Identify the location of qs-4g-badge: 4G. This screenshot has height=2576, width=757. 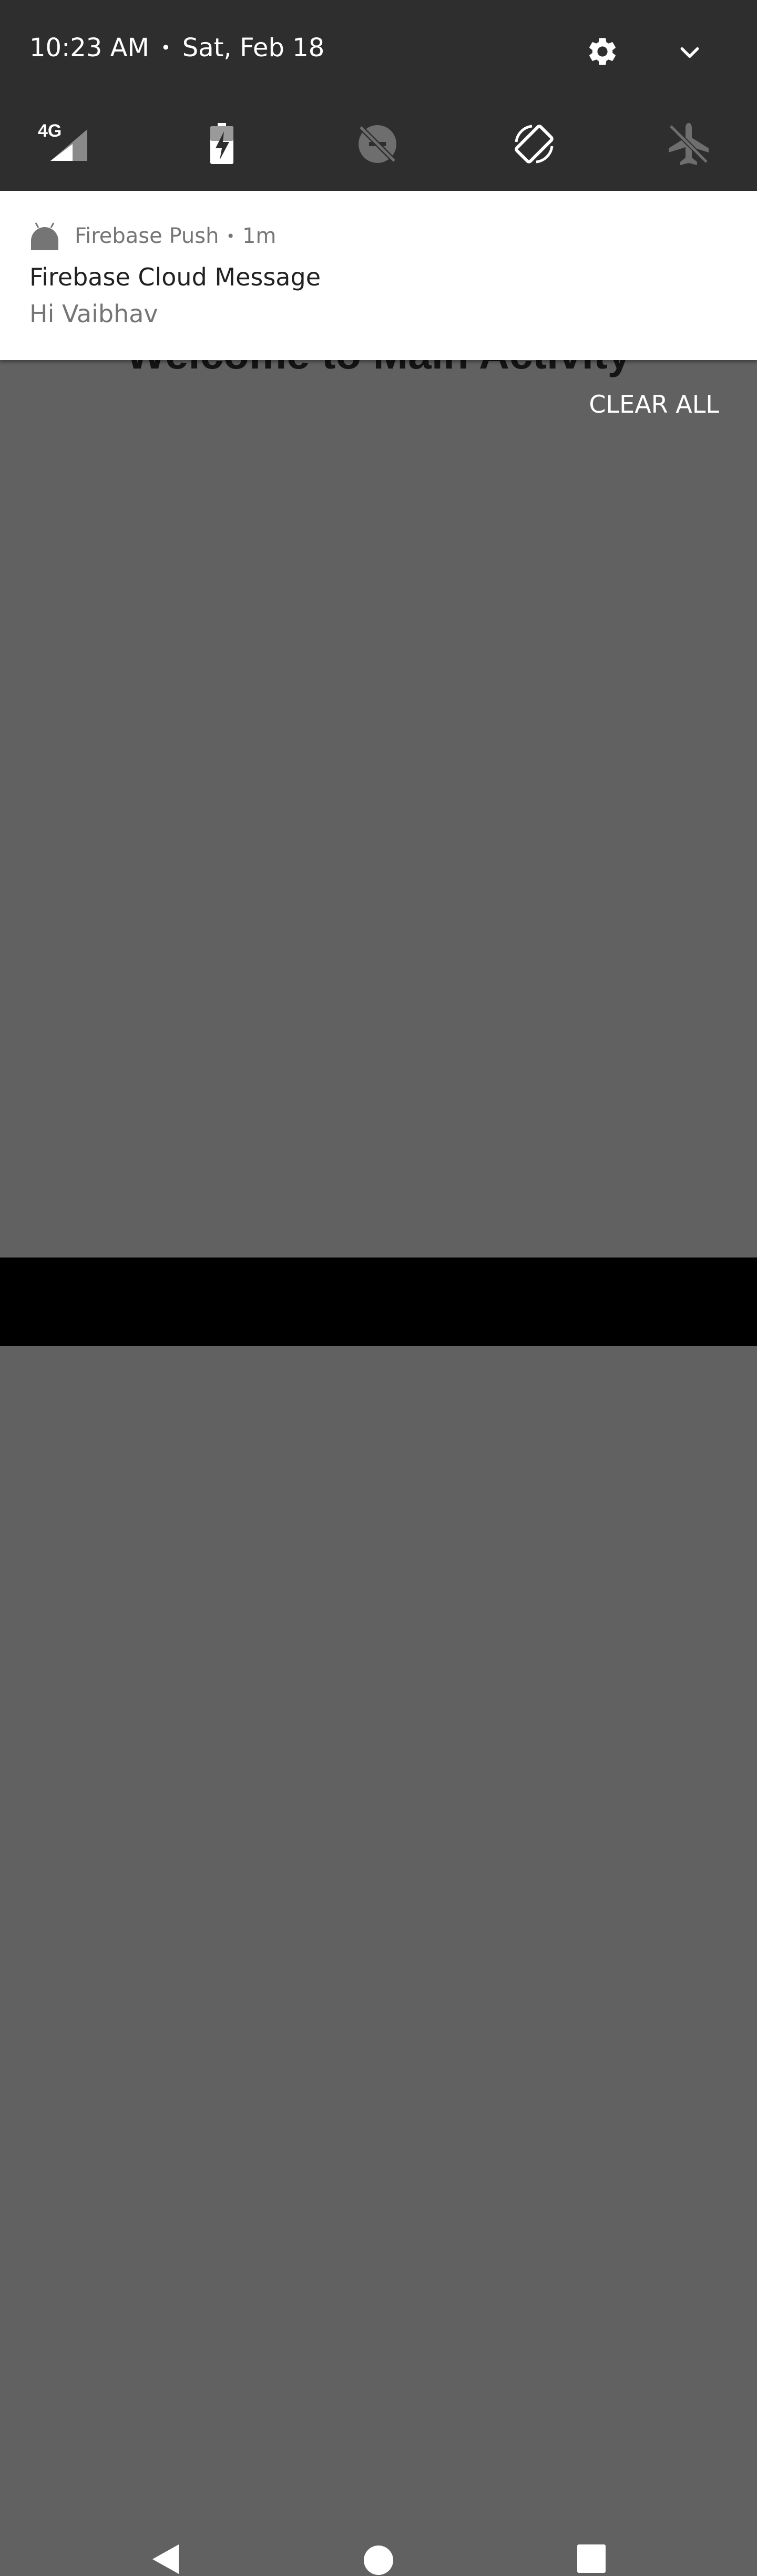
(50, 131).